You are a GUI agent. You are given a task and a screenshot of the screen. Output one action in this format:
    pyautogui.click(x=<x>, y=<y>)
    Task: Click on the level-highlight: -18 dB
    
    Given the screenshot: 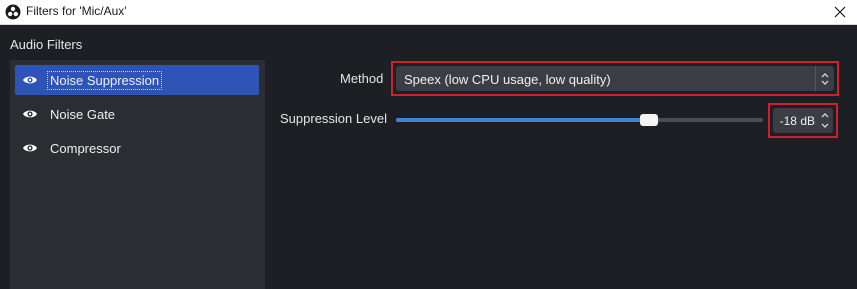 What is the action you would take?
    pyautogui.click(x=803, y=120)
    